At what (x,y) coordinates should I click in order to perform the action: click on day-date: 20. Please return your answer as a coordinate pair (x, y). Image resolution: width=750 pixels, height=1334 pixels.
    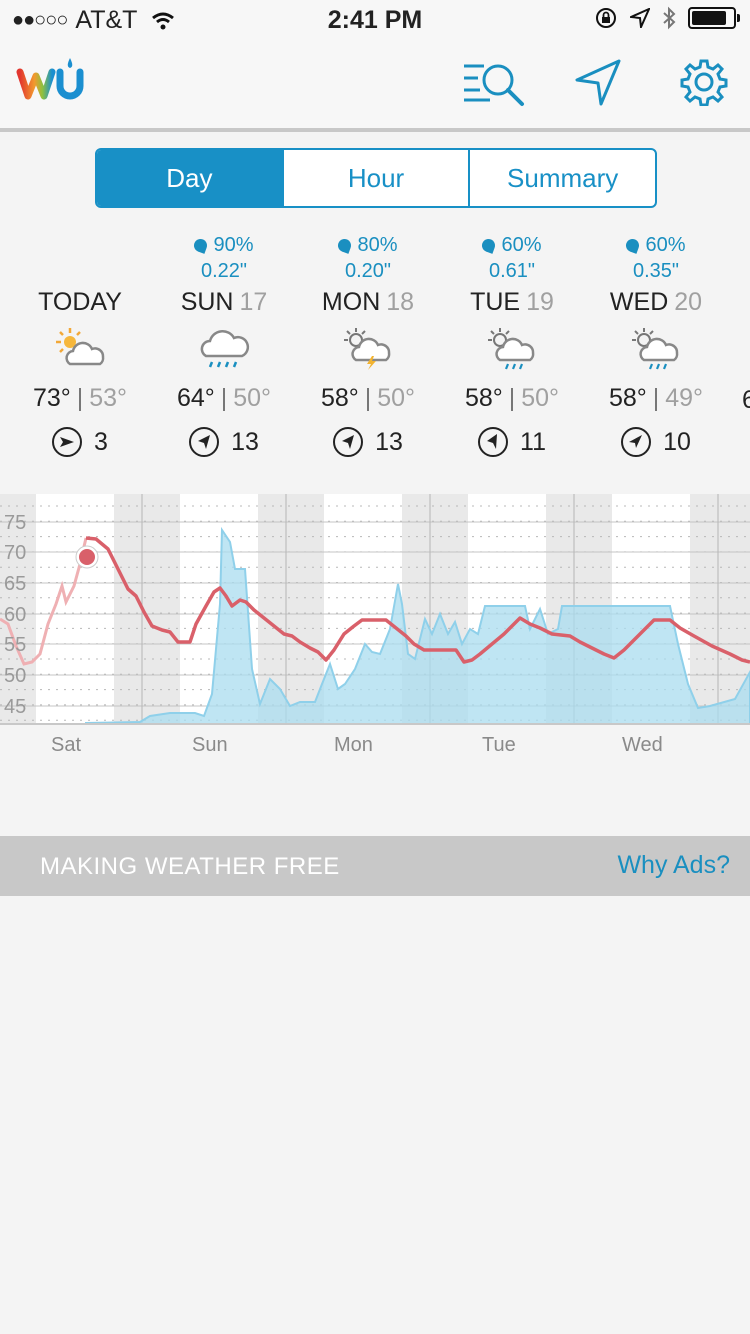
    Looking at the image, I should click on (688, 302).